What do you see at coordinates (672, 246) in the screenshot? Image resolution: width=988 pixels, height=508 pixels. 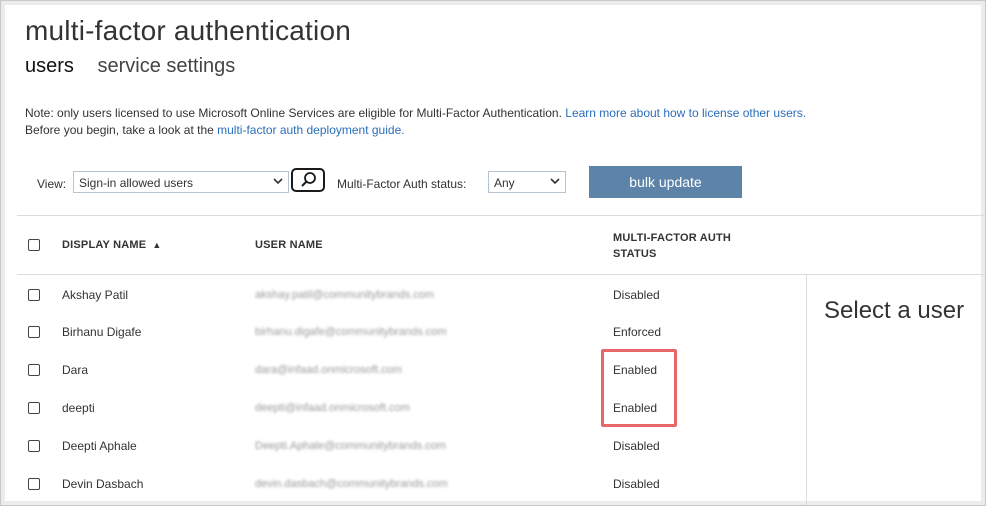 I see `column-header-mfa-status: MULTI-FACTOR AUTH STATUS` at bounding box center [672, 246].